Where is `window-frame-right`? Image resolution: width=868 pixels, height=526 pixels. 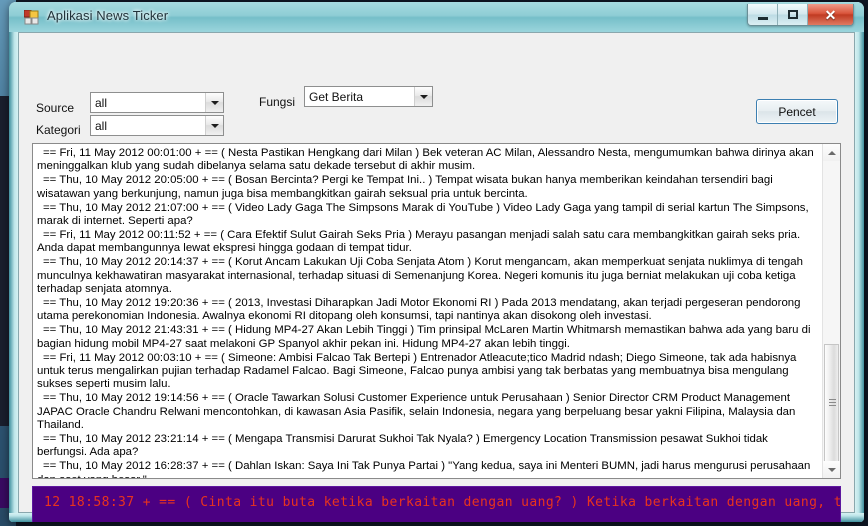 window-frame-right is located at coordinates (859, 262).